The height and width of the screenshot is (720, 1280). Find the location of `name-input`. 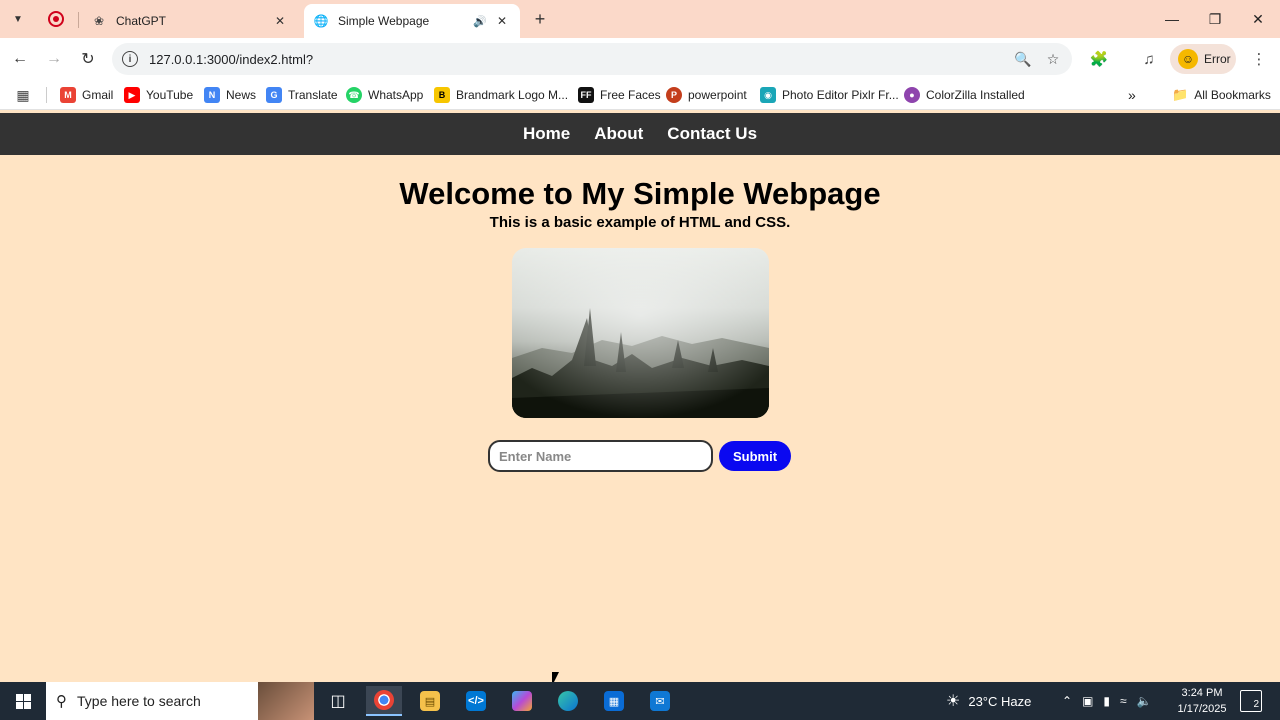

name-input is located at coordinates (600, 456).